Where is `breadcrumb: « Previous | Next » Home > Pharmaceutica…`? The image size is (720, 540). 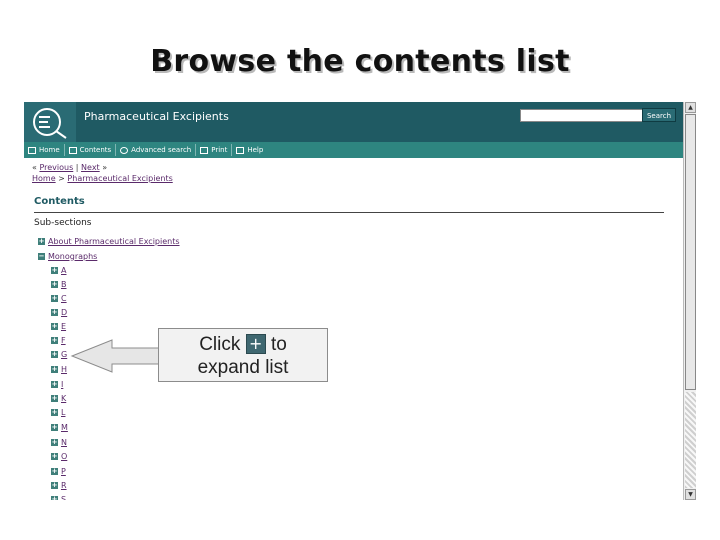
breadcrumb: « Previous | Next » Home > Pharmaceutica… is located at coordinates (102, 173).